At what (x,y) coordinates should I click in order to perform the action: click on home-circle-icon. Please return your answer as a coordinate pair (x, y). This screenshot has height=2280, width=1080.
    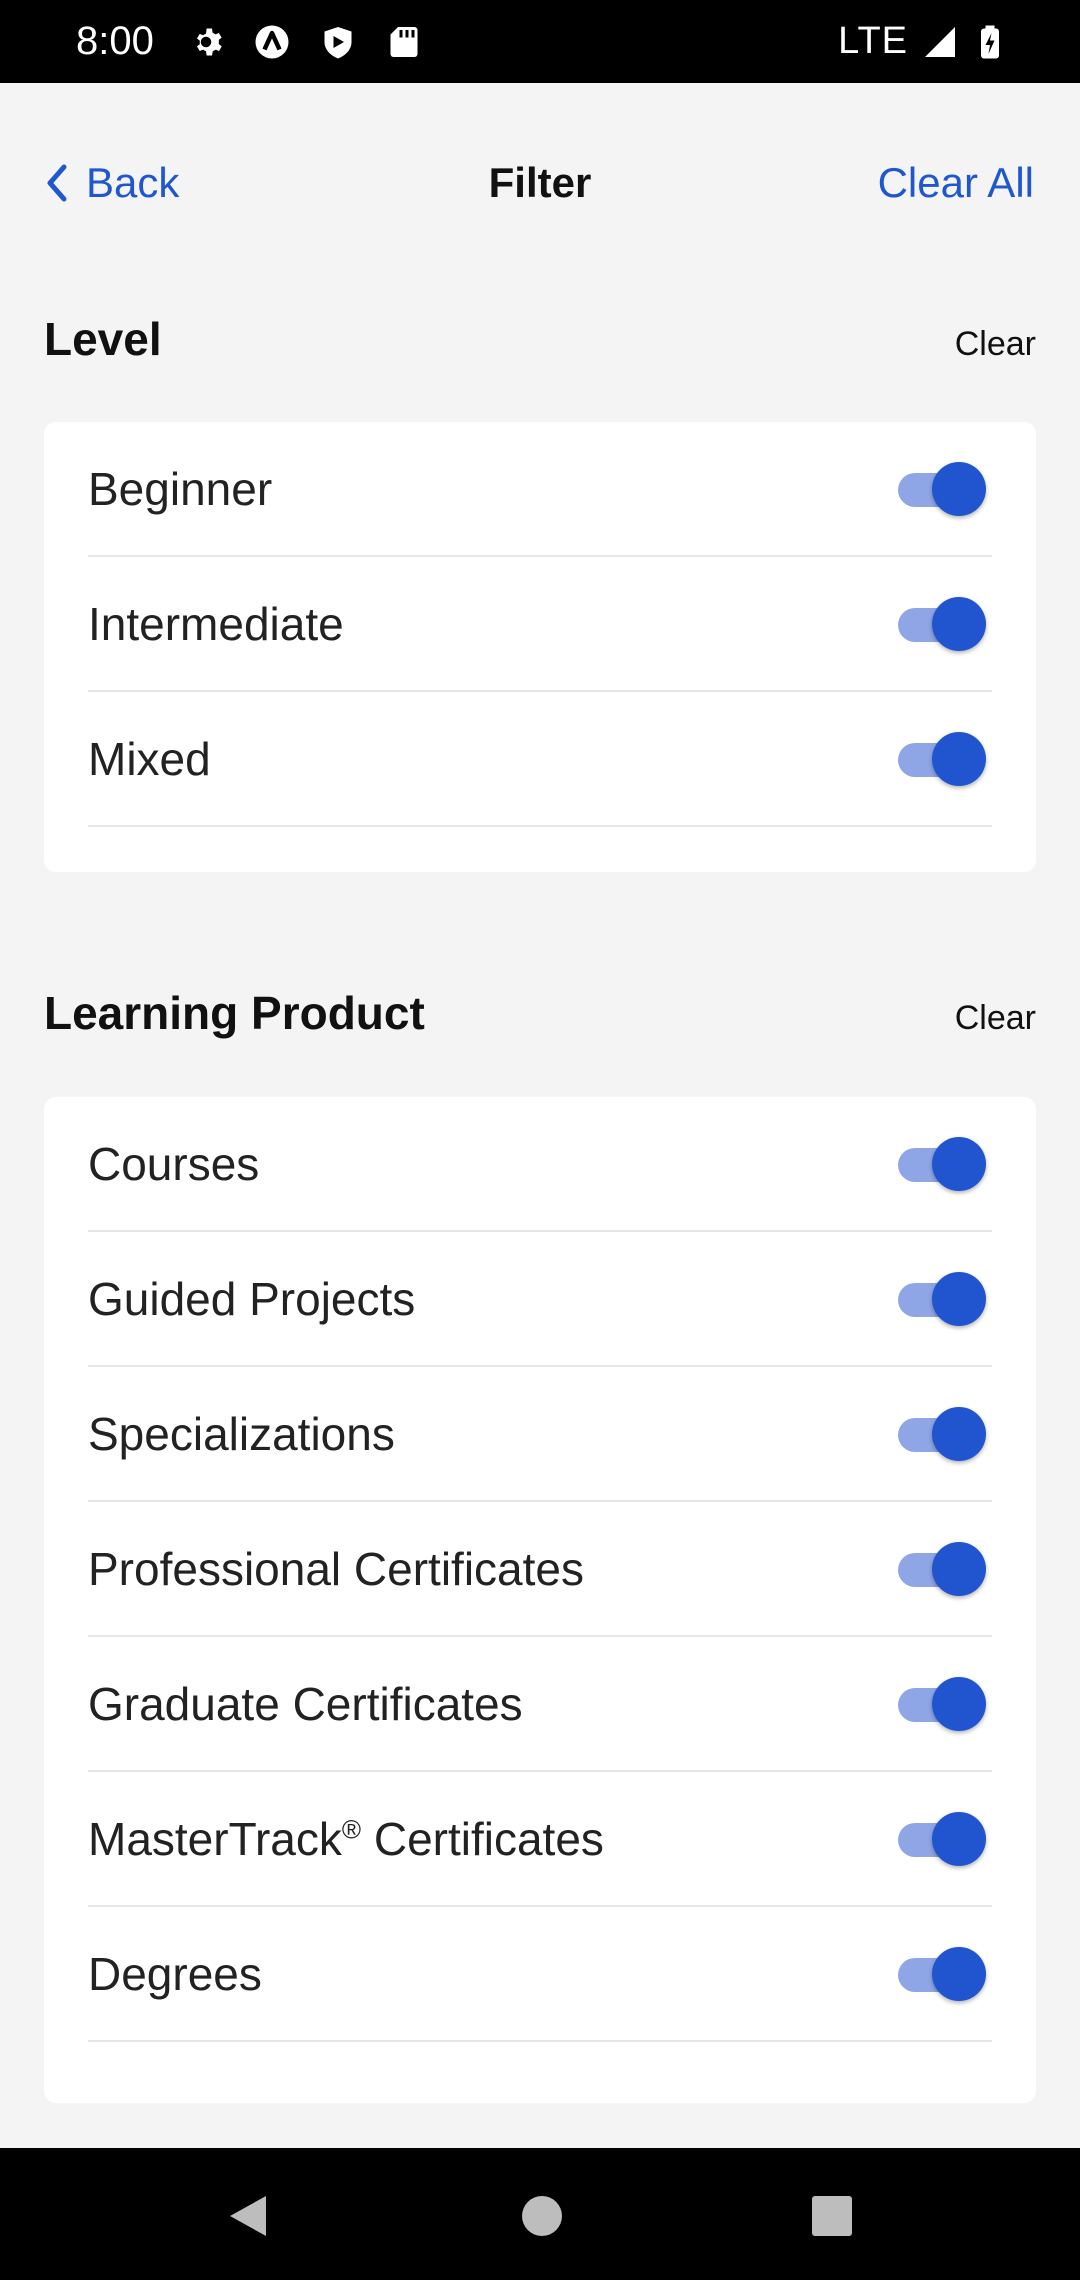
    Looking at the image, I should click on (542, 2216).